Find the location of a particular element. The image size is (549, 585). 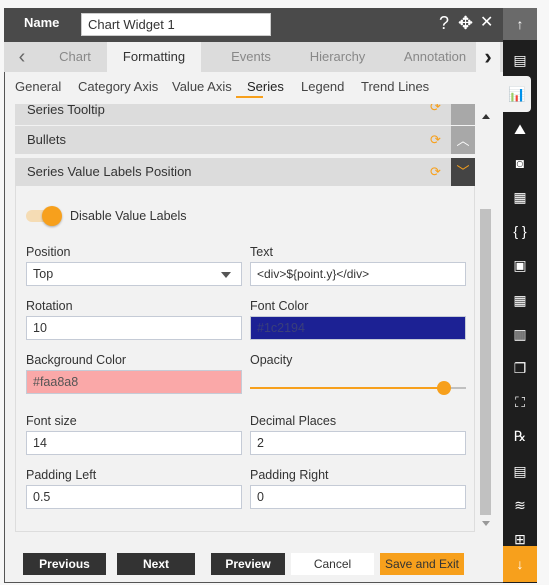

padding-left-input: 0.5 is located at coordinates (134, 497).